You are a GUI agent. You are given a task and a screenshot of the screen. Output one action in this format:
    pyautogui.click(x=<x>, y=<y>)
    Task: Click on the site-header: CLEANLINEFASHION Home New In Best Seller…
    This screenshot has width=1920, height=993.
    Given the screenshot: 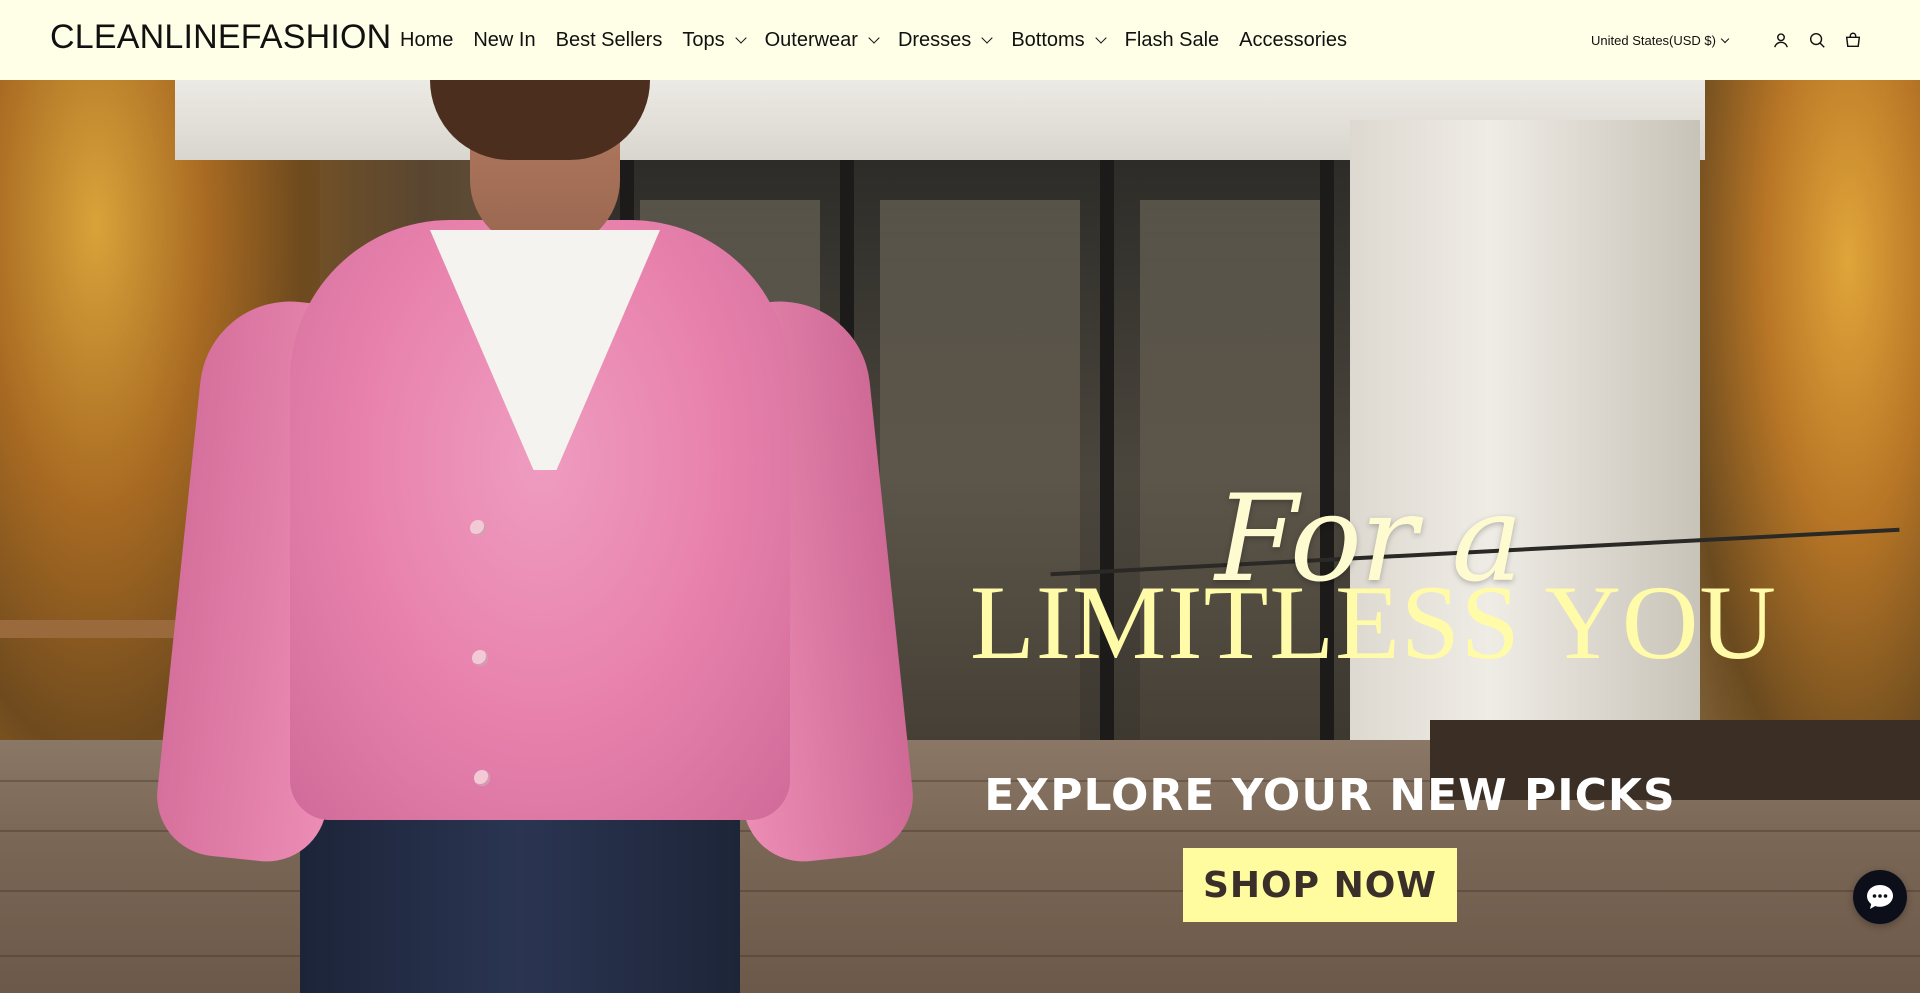 What is the action you would take?
    pyautogui.click(x=960, y=40)
    